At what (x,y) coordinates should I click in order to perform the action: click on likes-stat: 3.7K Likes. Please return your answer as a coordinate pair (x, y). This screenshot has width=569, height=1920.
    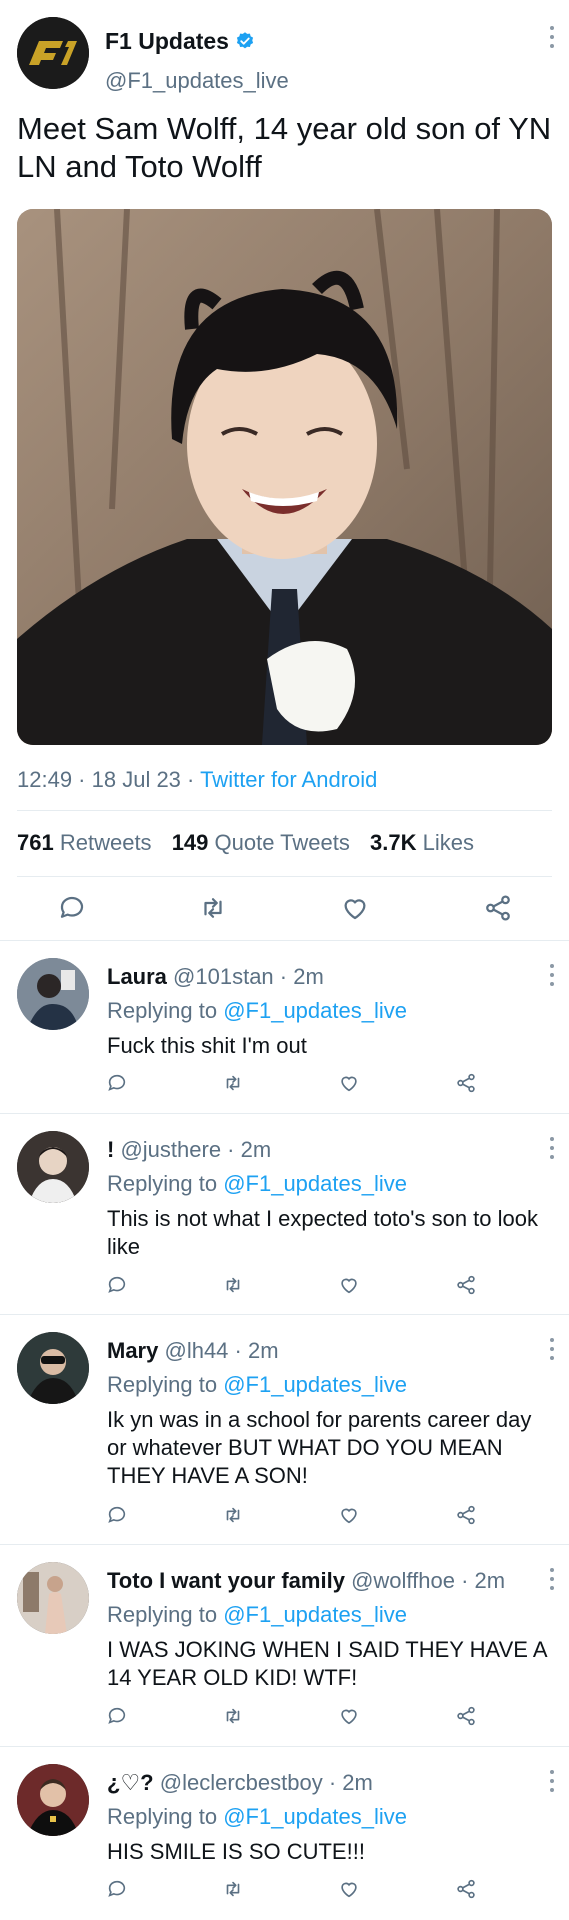
    Looking at the image, I should click on (422, 842).